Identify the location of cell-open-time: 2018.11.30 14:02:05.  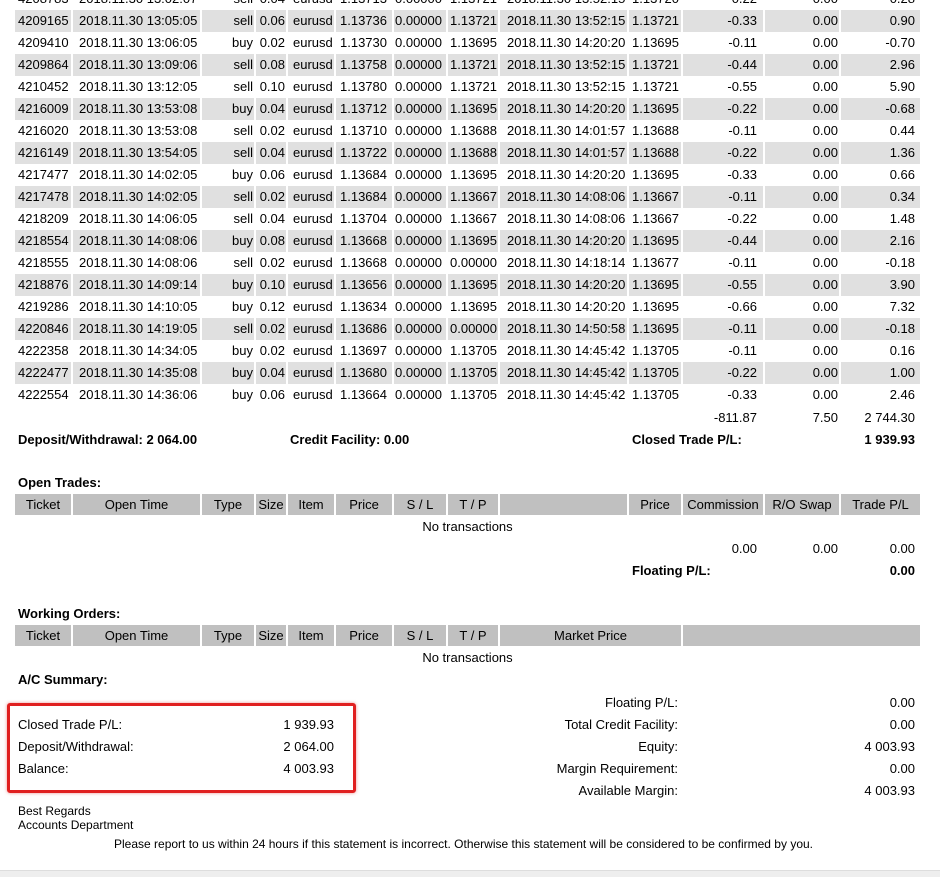
(138, 174).